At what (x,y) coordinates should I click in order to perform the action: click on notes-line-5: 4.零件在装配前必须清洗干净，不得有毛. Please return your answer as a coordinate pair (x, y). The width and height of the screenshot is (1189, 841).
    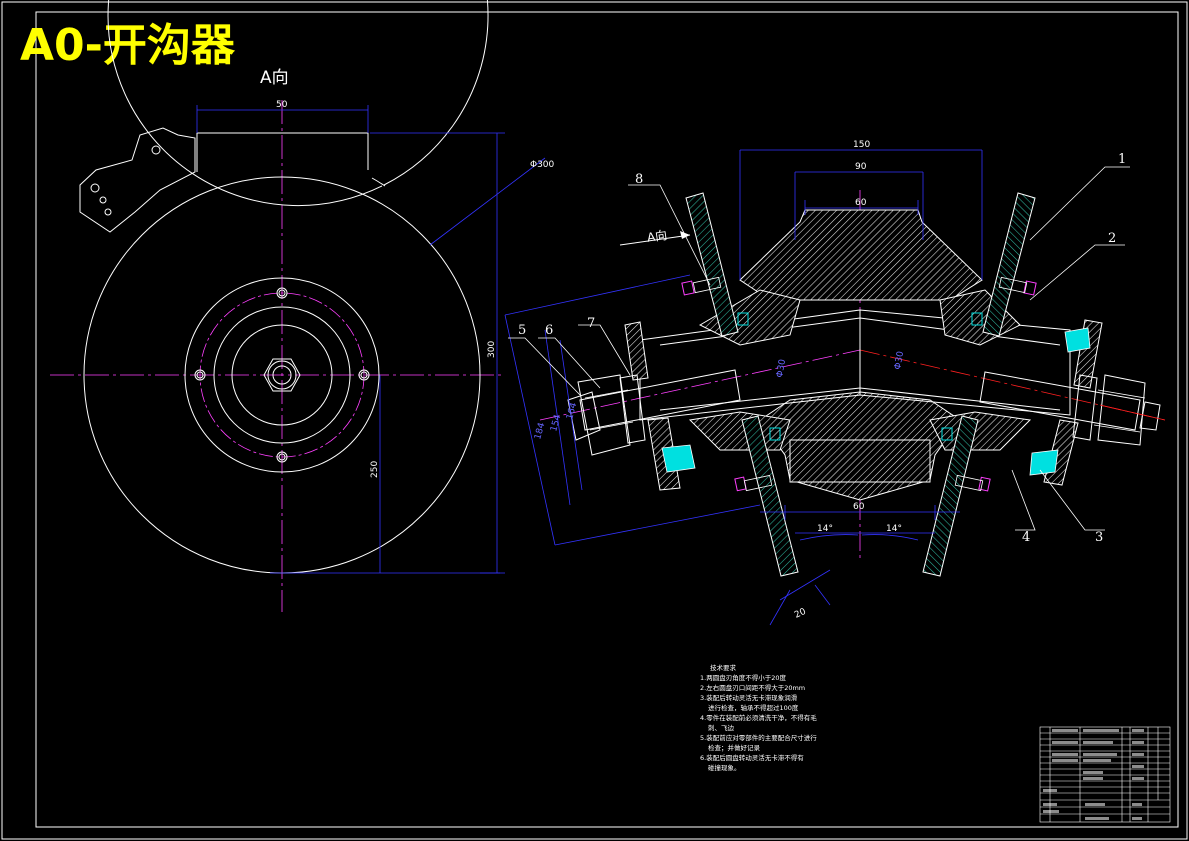
    Looking at the image, I should click on (758, 717).